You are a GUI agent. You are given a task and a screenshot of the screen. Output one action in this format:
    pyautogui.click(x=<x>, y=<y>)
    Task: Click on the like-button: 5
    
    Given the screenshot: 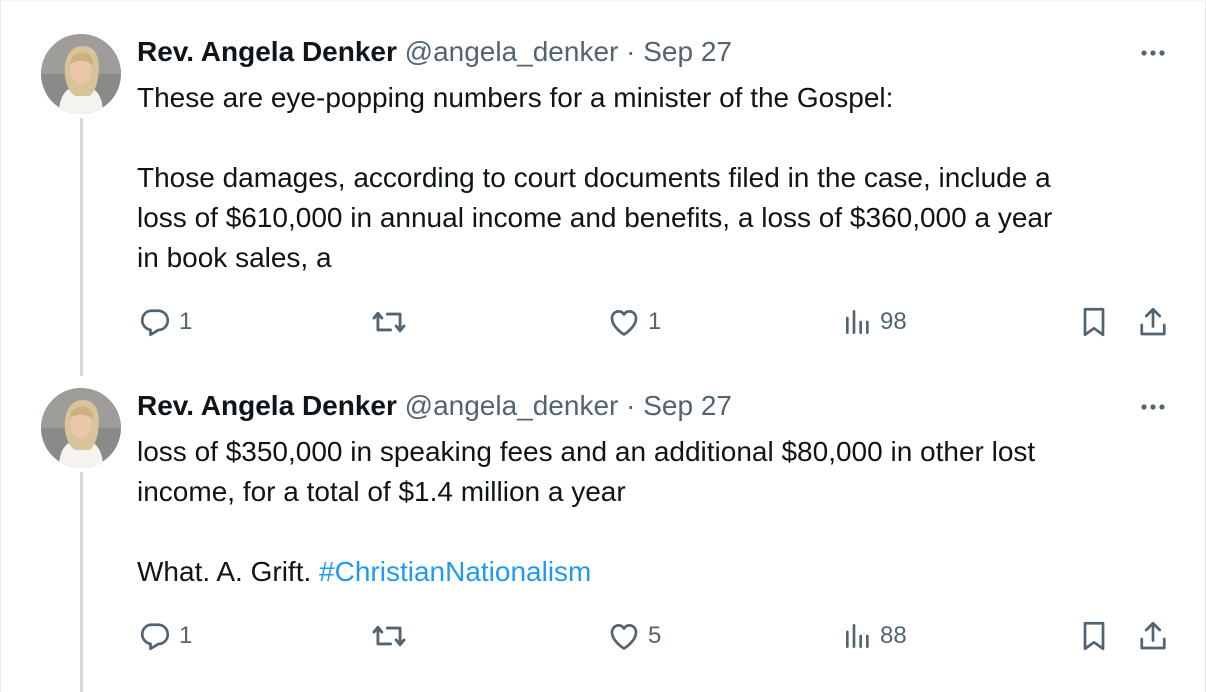 What is the action you would take?
    pyautogui.click(x=633, y=636)
    